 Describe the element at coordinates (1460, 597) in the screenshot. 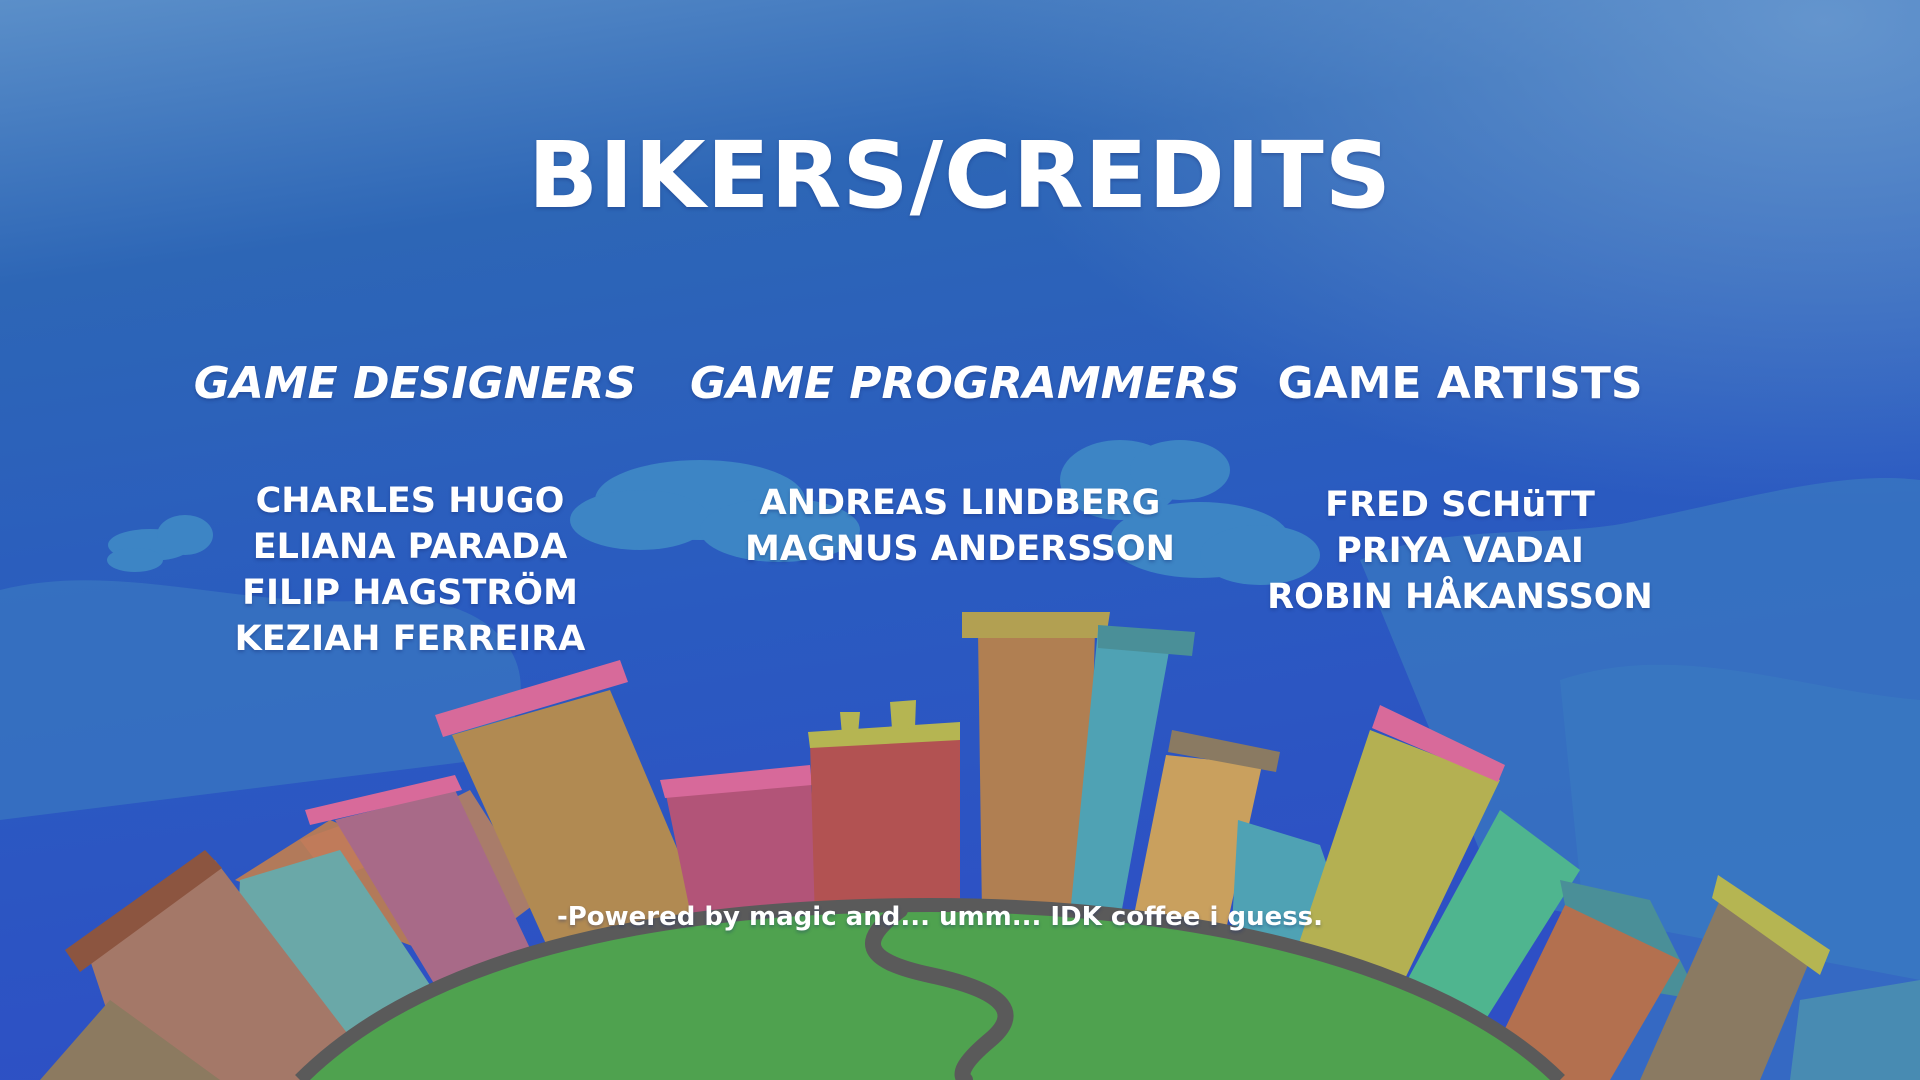

I see `artist-name: ROBIN HÅKANSSON` at that location.